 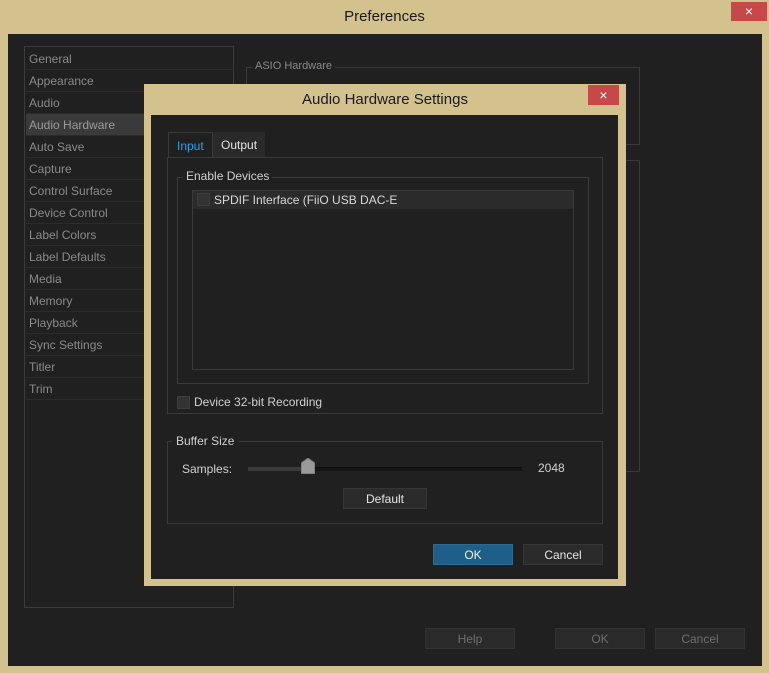 I want to click on samples-label: Samples:, so click(x=207, y=469).